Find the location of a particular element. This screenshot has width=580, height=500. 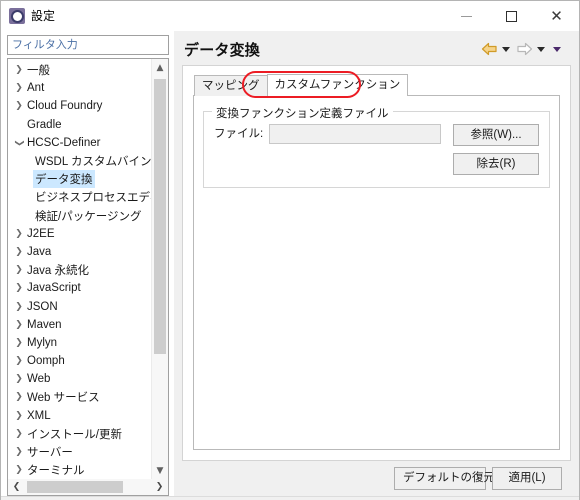

chevron-left-icon: ❮ is located at coordinates (16, 487).